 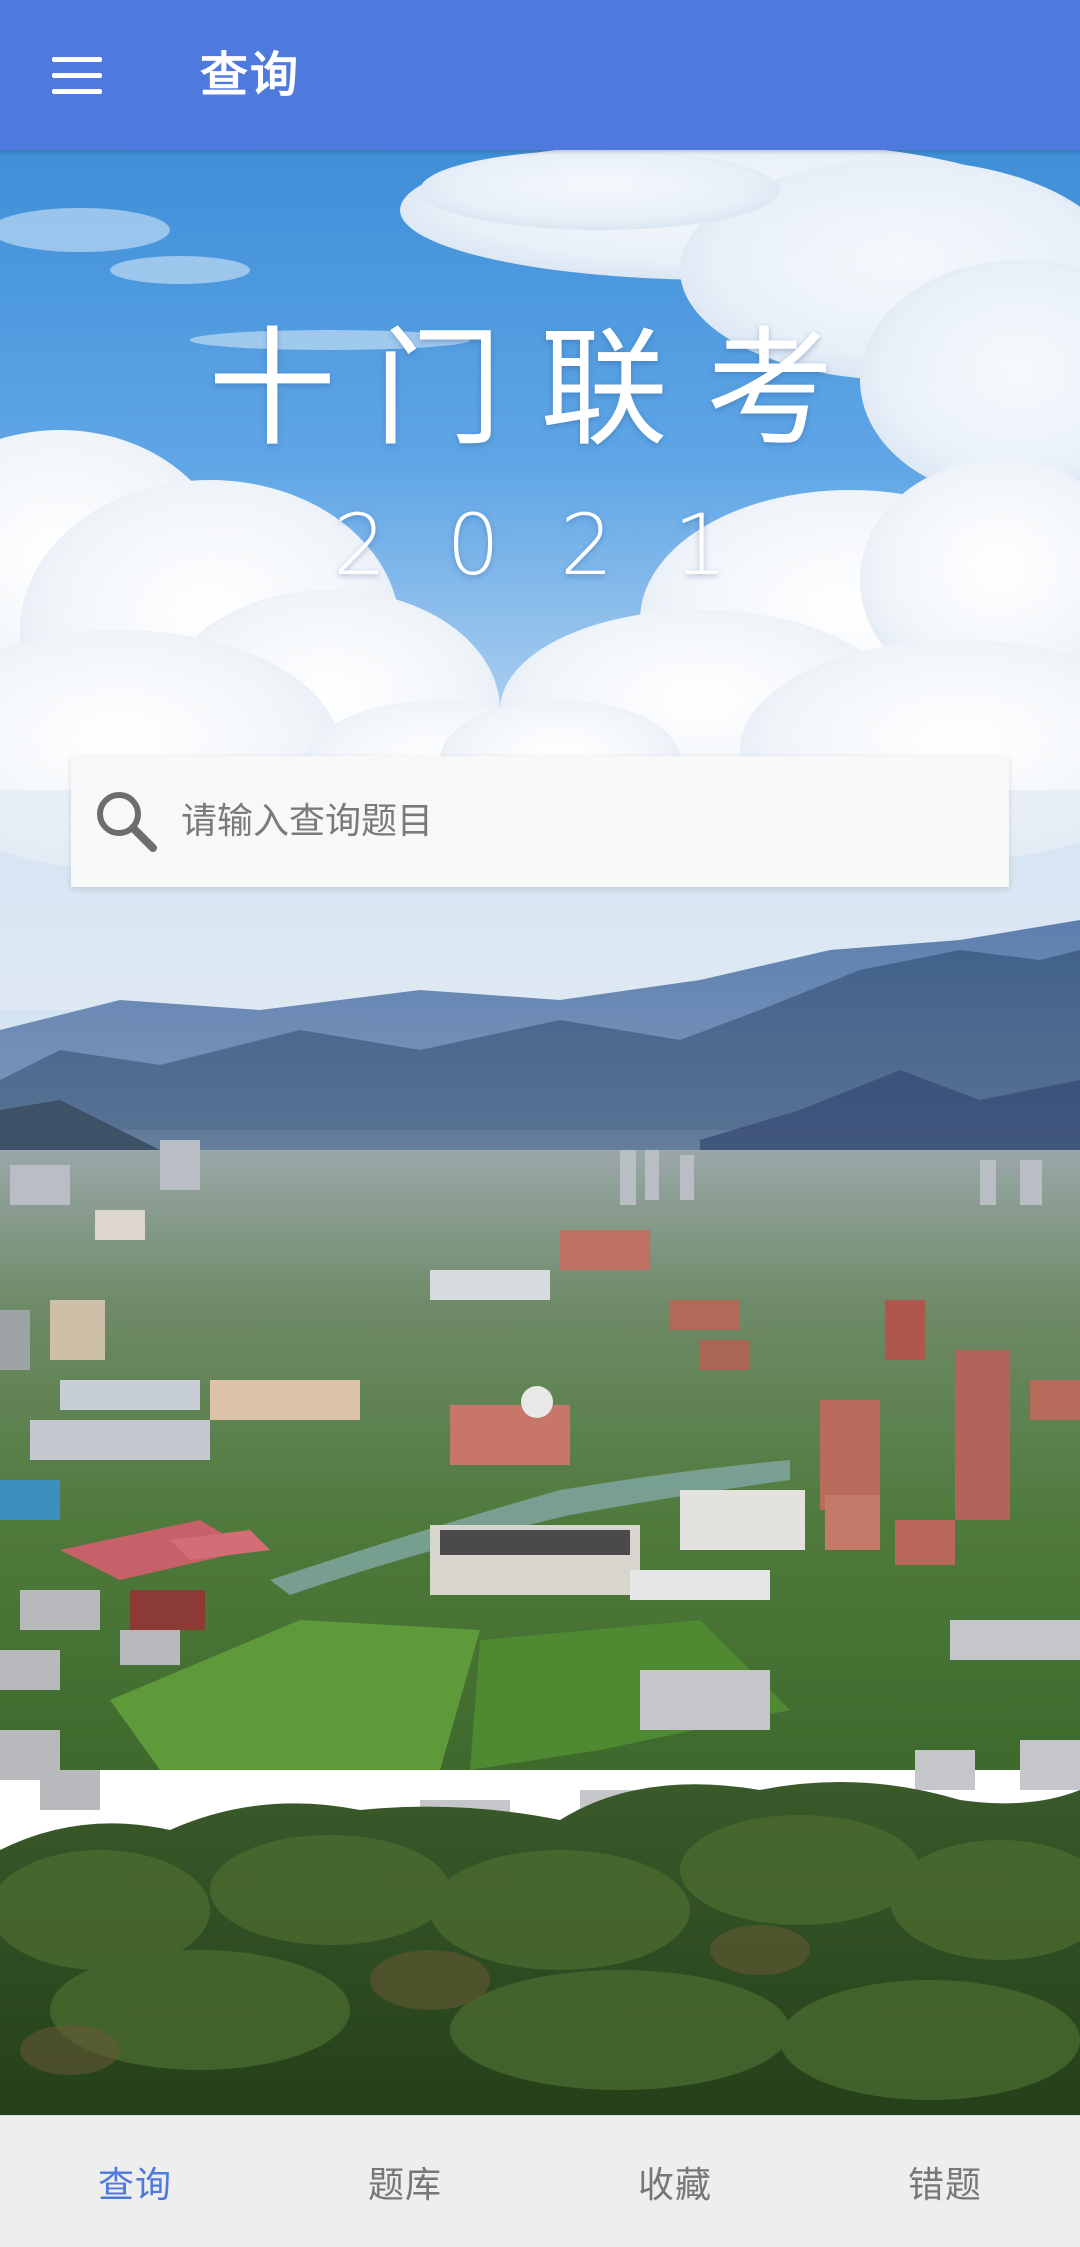 What do you see at coordinates (540, 75) in the screenshot?
I see `top-app-bar: 查询` at bounding box center [540, 75].